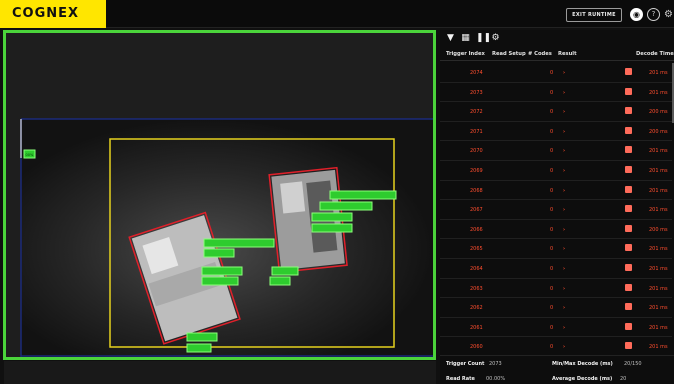 The width and height of the screenshot is (674, 384). I want to click on read-rate-value: 00.00%, so click(496, 379).